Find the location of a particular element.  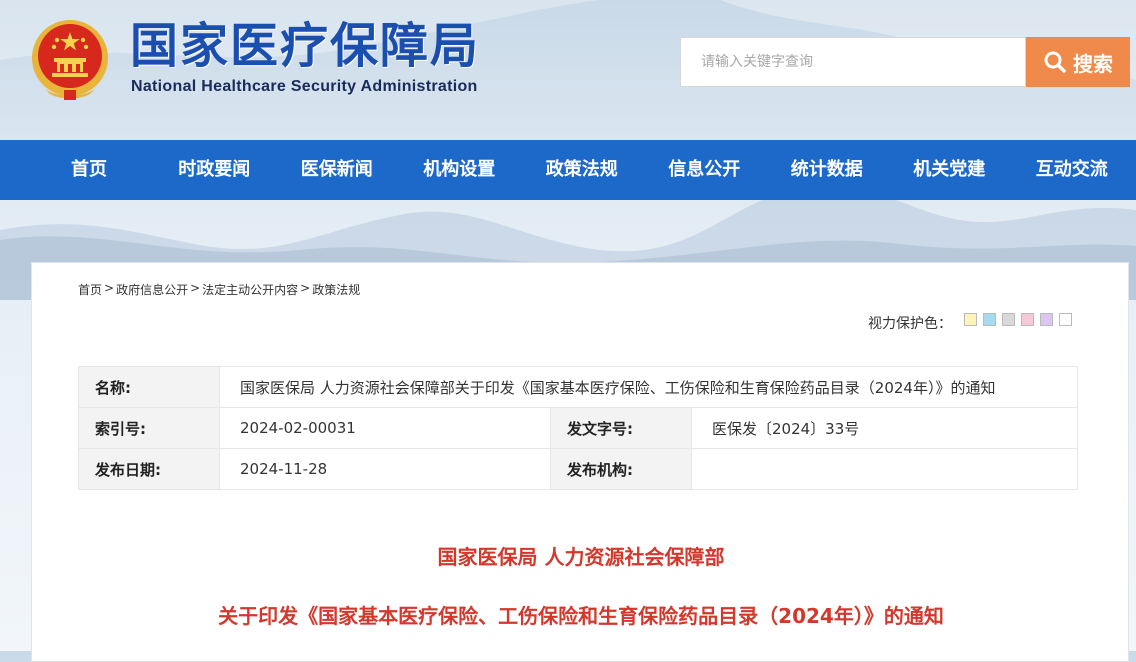

nav-item-healthcare-news: 医保新闻 is located at coordinates (337, 170).